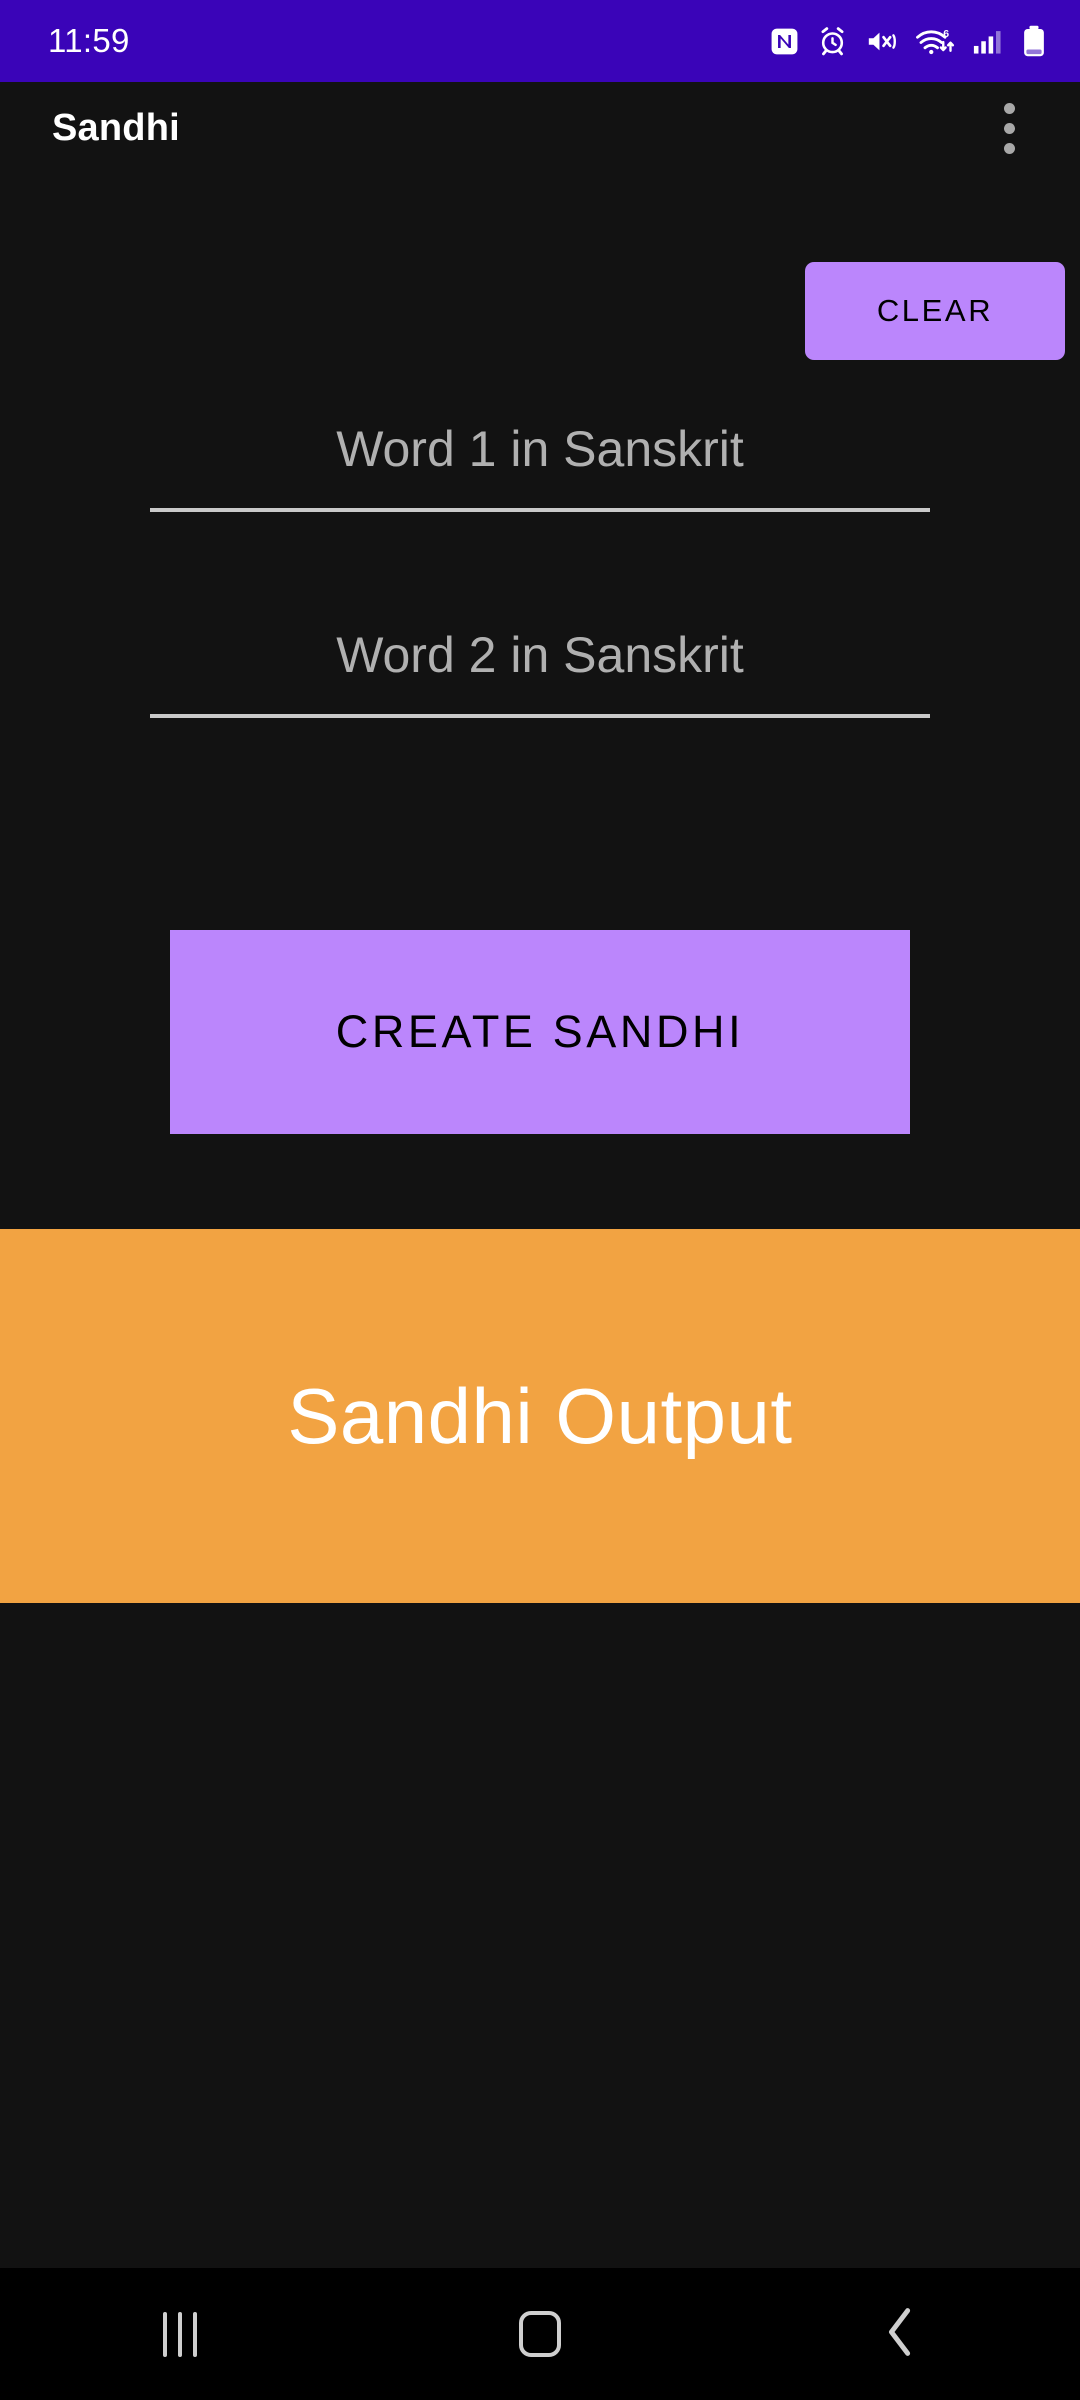 This screenshot has width=1080, height=2400. I want to click on android-nav-bar, so click(540, 2334).